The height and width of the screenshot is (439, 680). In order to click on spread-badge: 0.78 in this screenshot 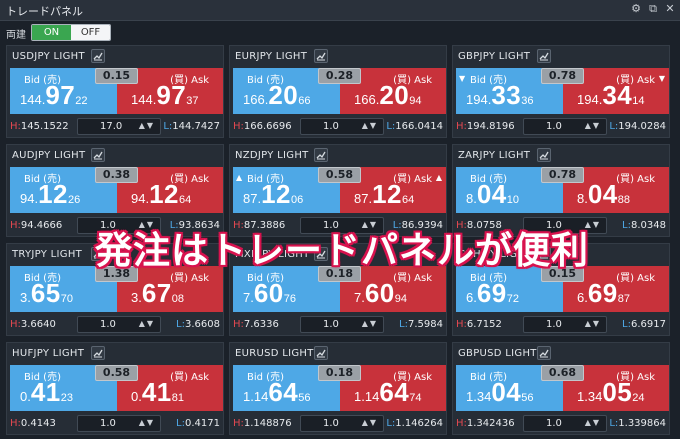, I will do `click(562, 175)`.